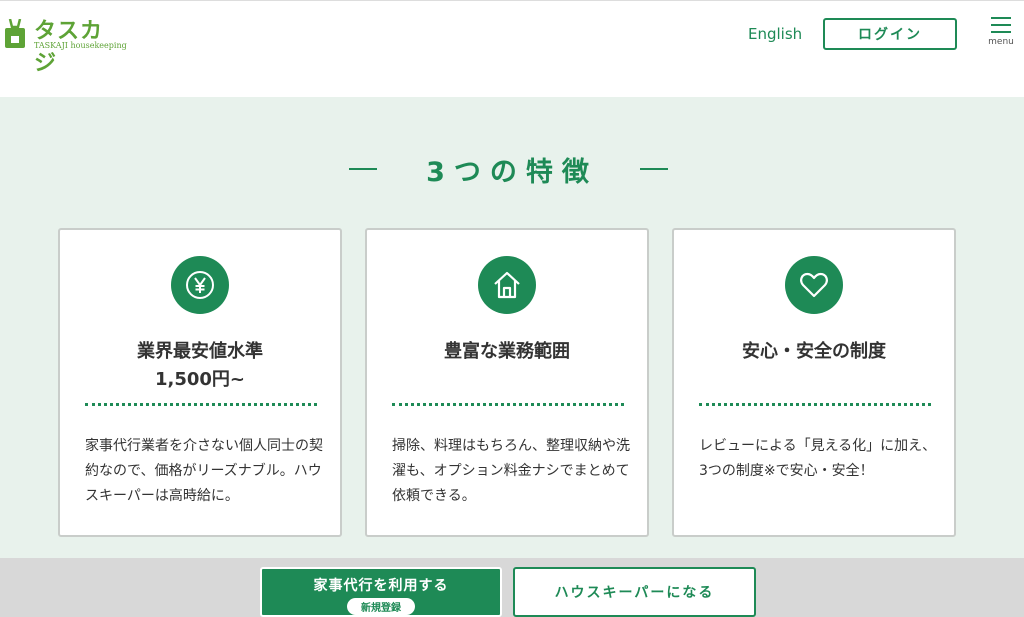  I want to click on login-button: ログイン, so click(890, 34).